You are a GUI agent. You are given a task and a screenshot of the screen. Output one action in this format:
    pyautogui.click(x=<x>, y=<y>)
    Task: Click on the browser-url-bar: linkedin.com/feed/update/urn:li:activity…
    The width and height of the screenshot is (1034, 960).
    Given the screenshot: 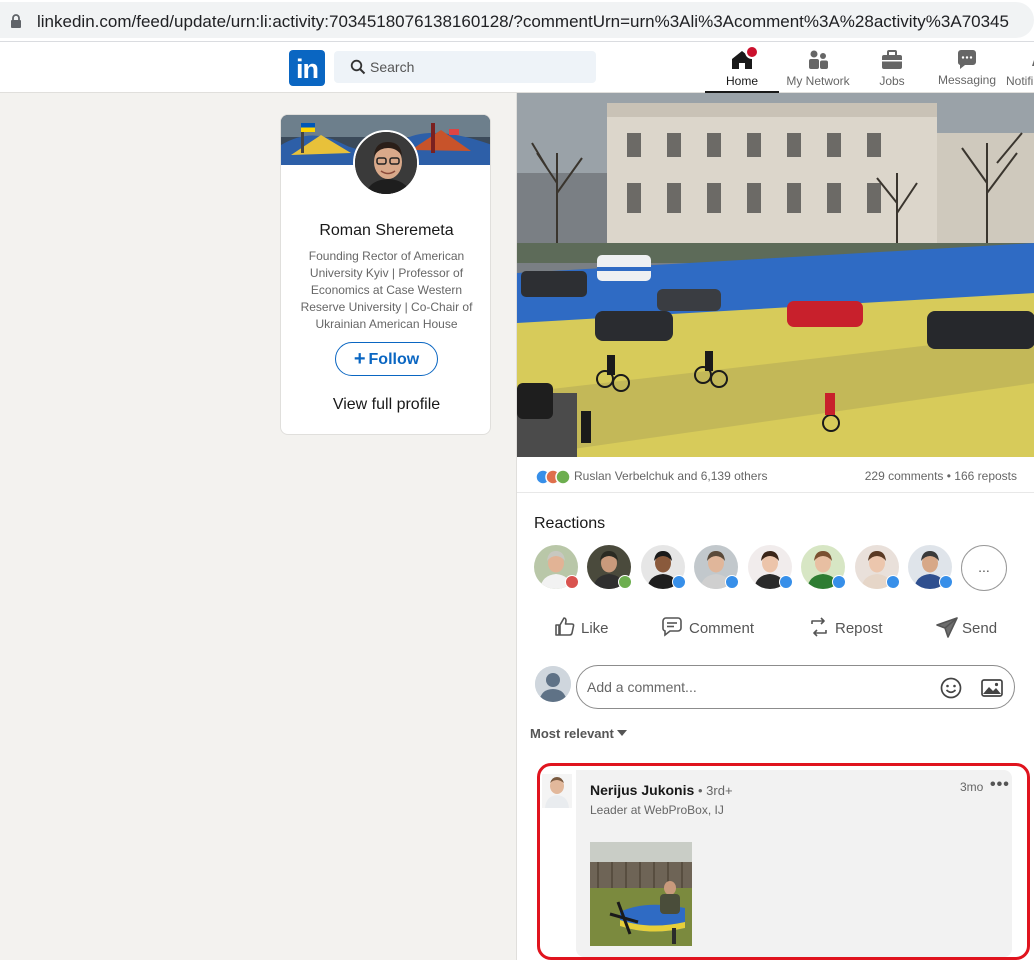 What is the action you would take?
    pyautogui.click(x=517, y=21)
    